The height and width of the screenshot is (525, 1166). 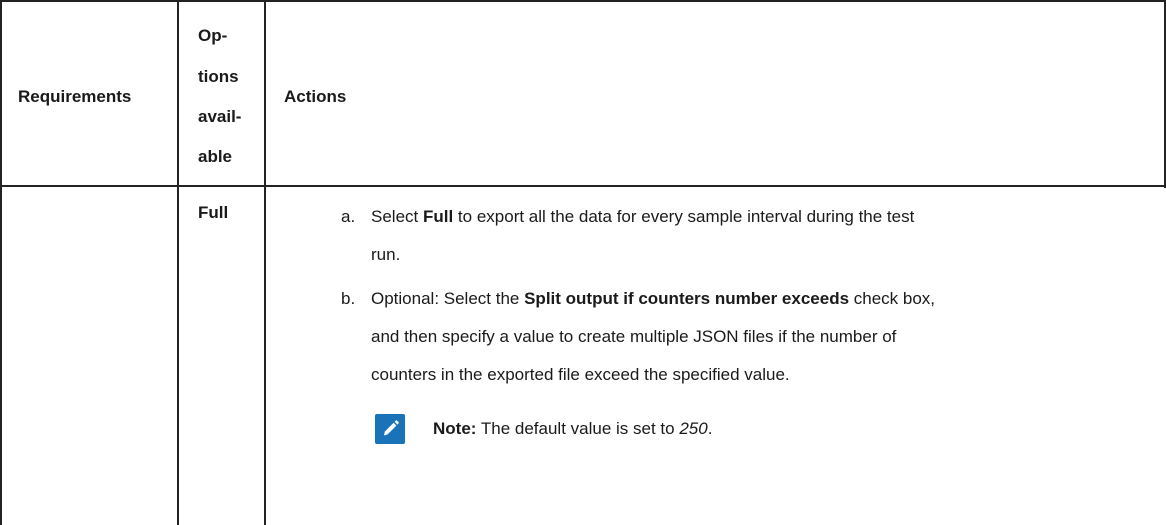 I want to click on table-left-border, so click(x=1, y=262).